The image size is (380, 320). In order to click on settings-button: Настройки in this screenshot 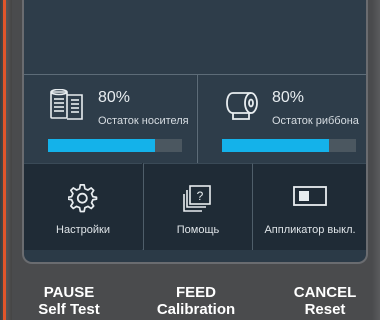, I will do `click(83, 206)`.